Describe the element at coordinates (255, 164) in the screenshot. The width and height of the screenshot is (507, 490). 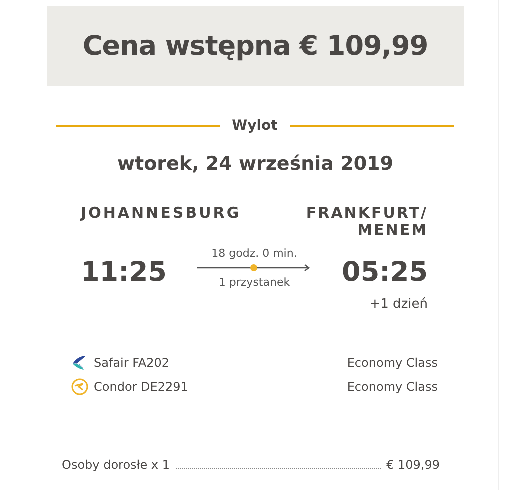
I see `flight-date: wtorek, 24 września 2019` at that location.